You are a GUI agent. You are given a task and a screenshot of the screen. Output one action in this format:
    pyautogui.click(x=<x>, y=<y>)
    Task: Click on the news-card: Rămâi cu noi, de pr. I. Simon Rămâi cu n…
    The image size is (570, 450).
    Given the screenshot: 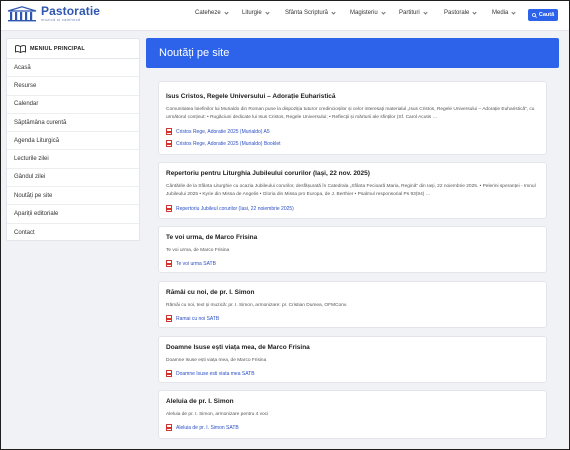 What is the action you would take?
    pyautogui.click(x=352, y=304)
    